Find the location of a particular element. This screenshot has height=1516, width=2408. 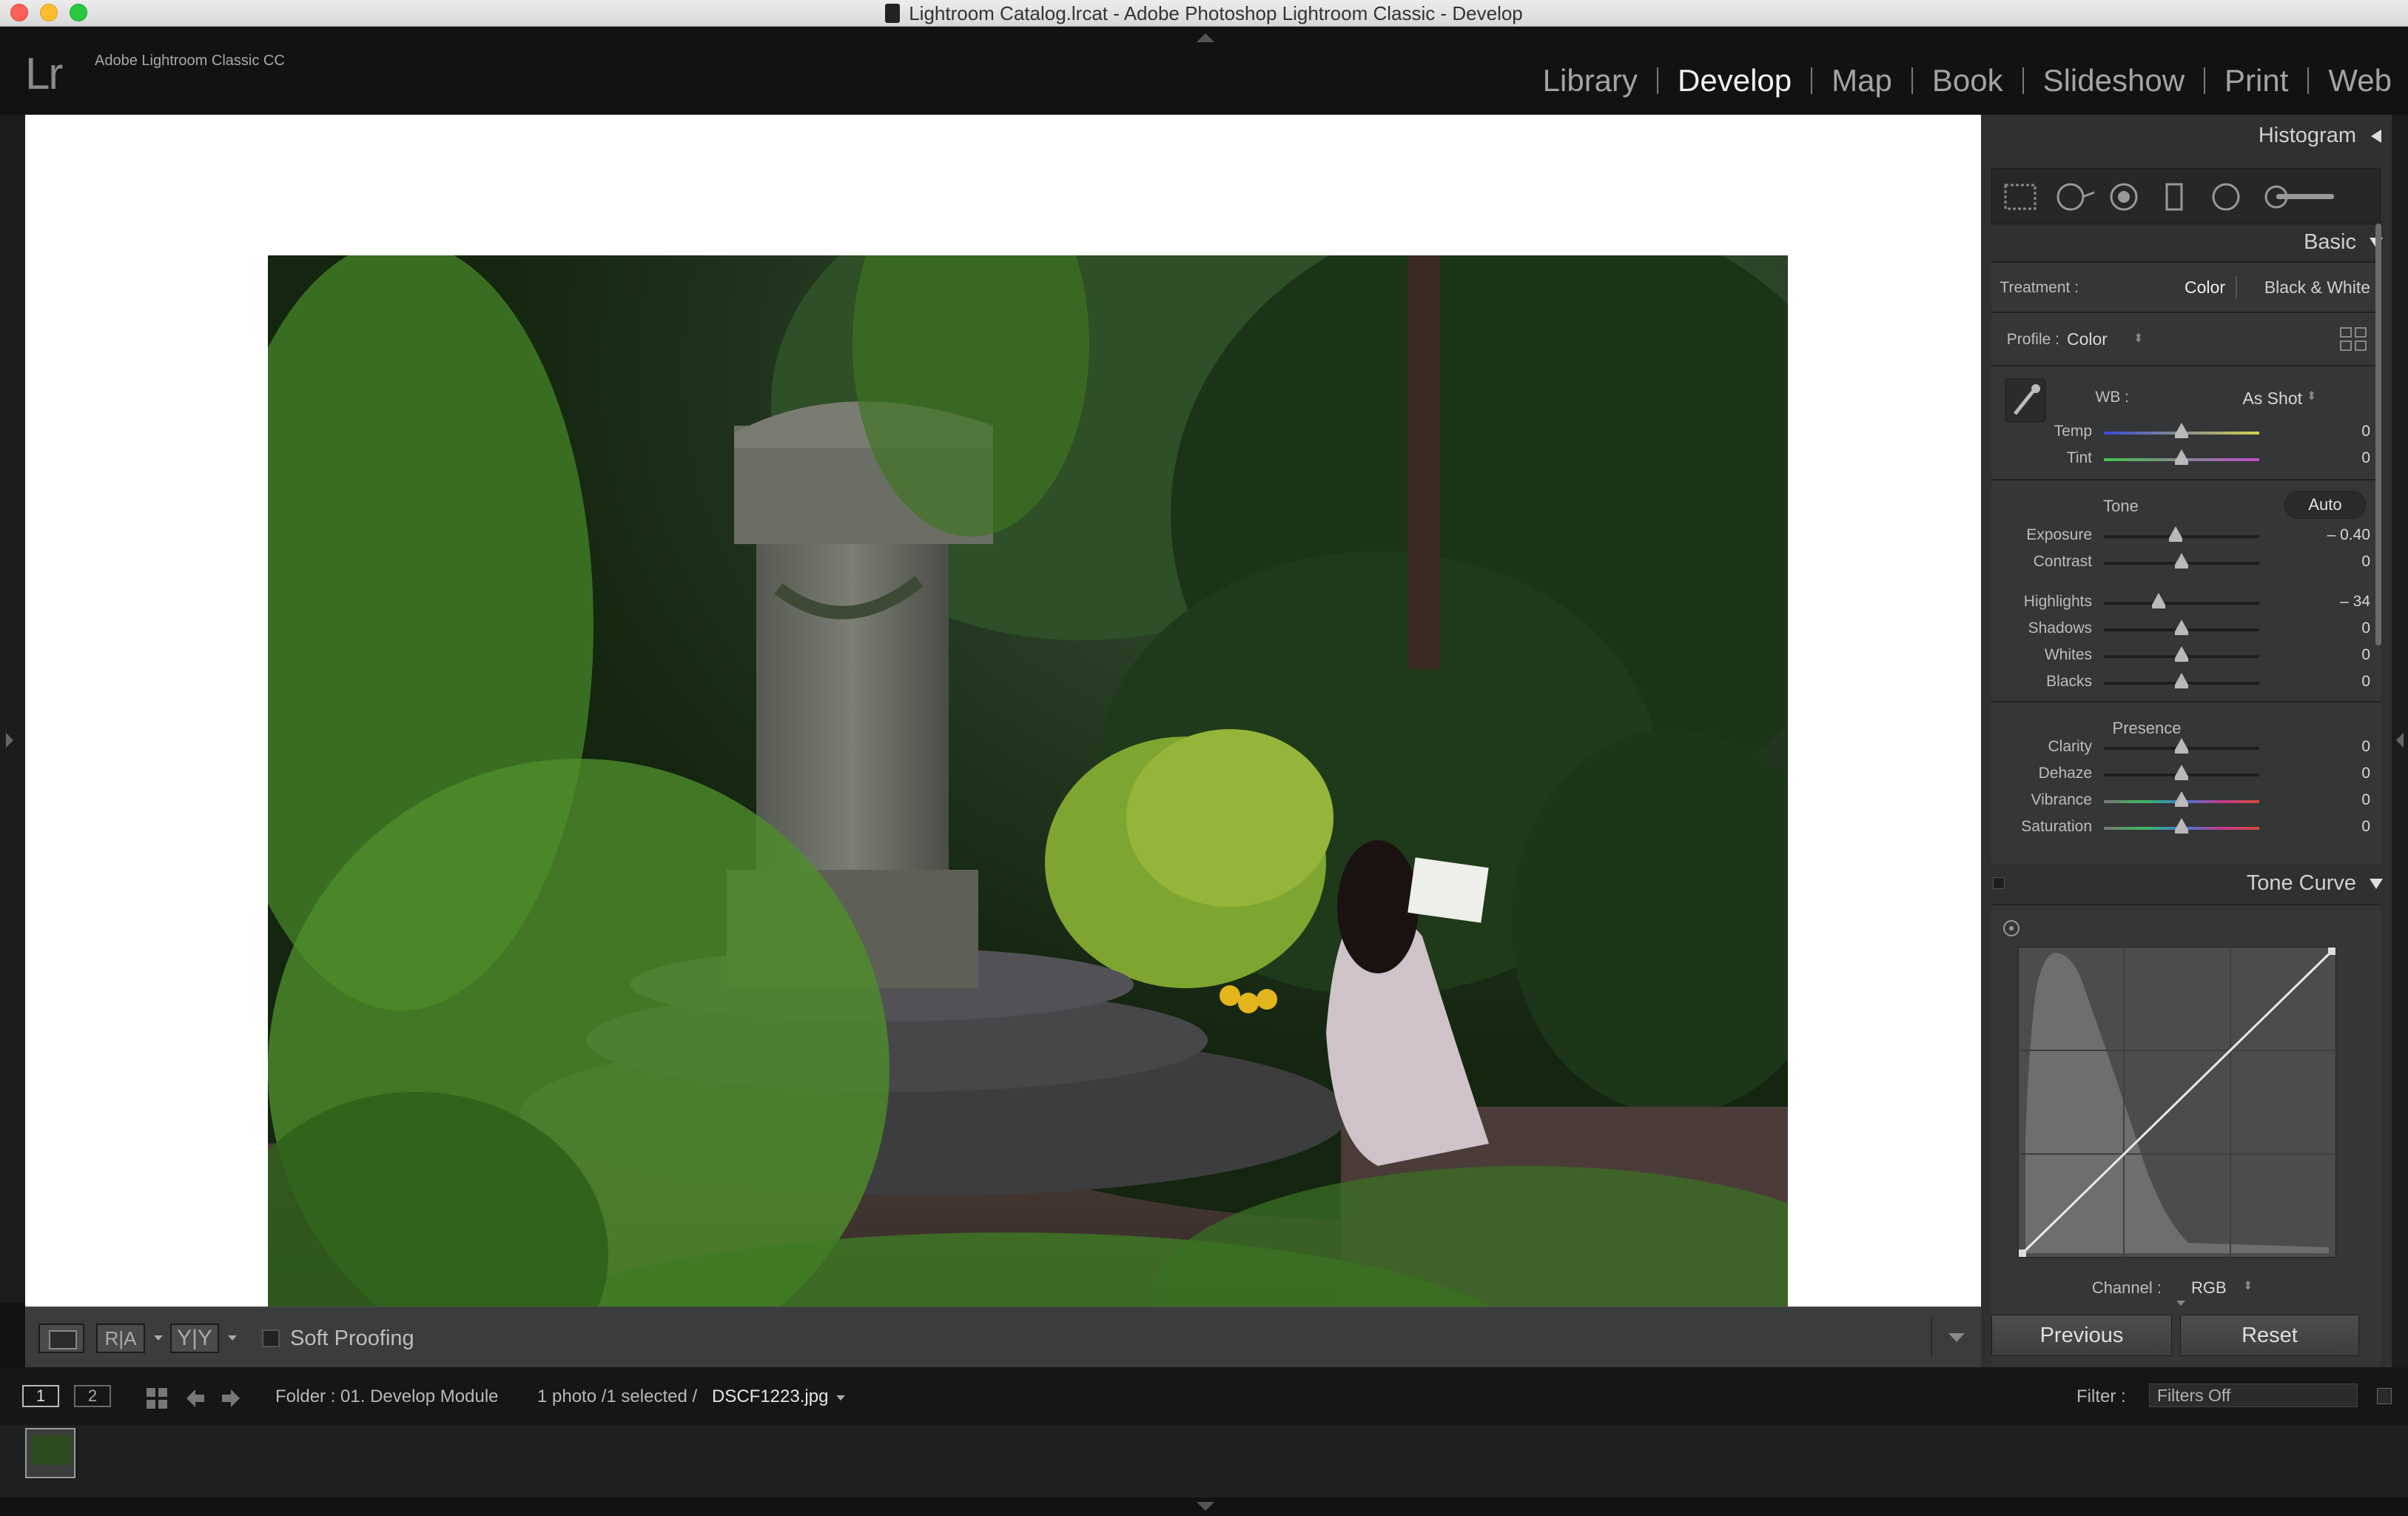

module-book: Book is located at coordinates (1967, 80).